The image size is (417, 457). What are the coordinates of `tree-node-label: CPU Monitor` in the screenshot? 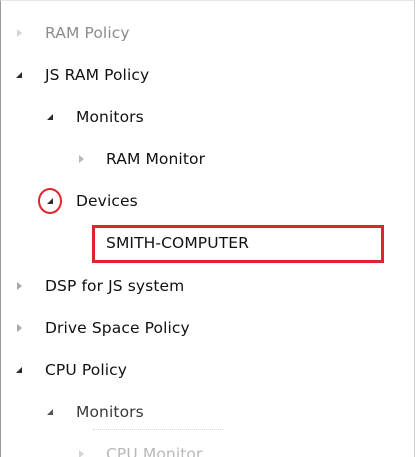 It's located at (154, 451).